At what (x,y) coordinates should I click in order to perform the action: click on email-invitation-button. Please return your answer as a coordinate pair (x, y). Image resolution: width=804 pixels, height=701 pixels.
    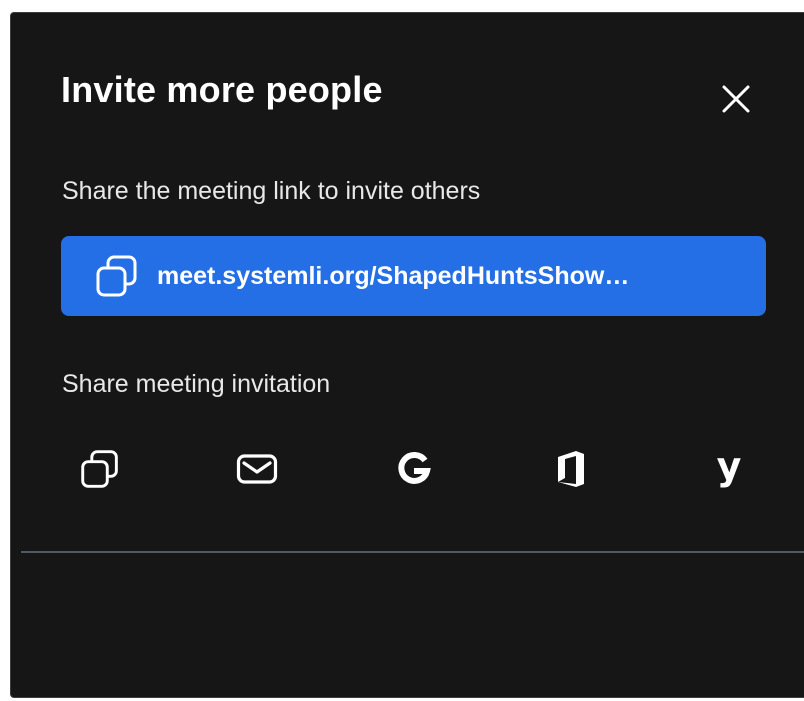
    Looking at the image, I should click on (257, 469).